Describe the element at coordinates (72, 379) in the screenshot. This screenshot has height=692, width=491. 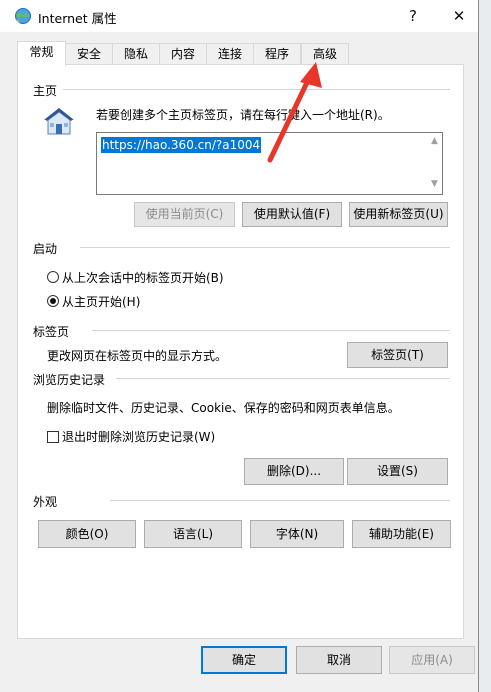
I see `history-group-label: 浏览历史记录` at that location.